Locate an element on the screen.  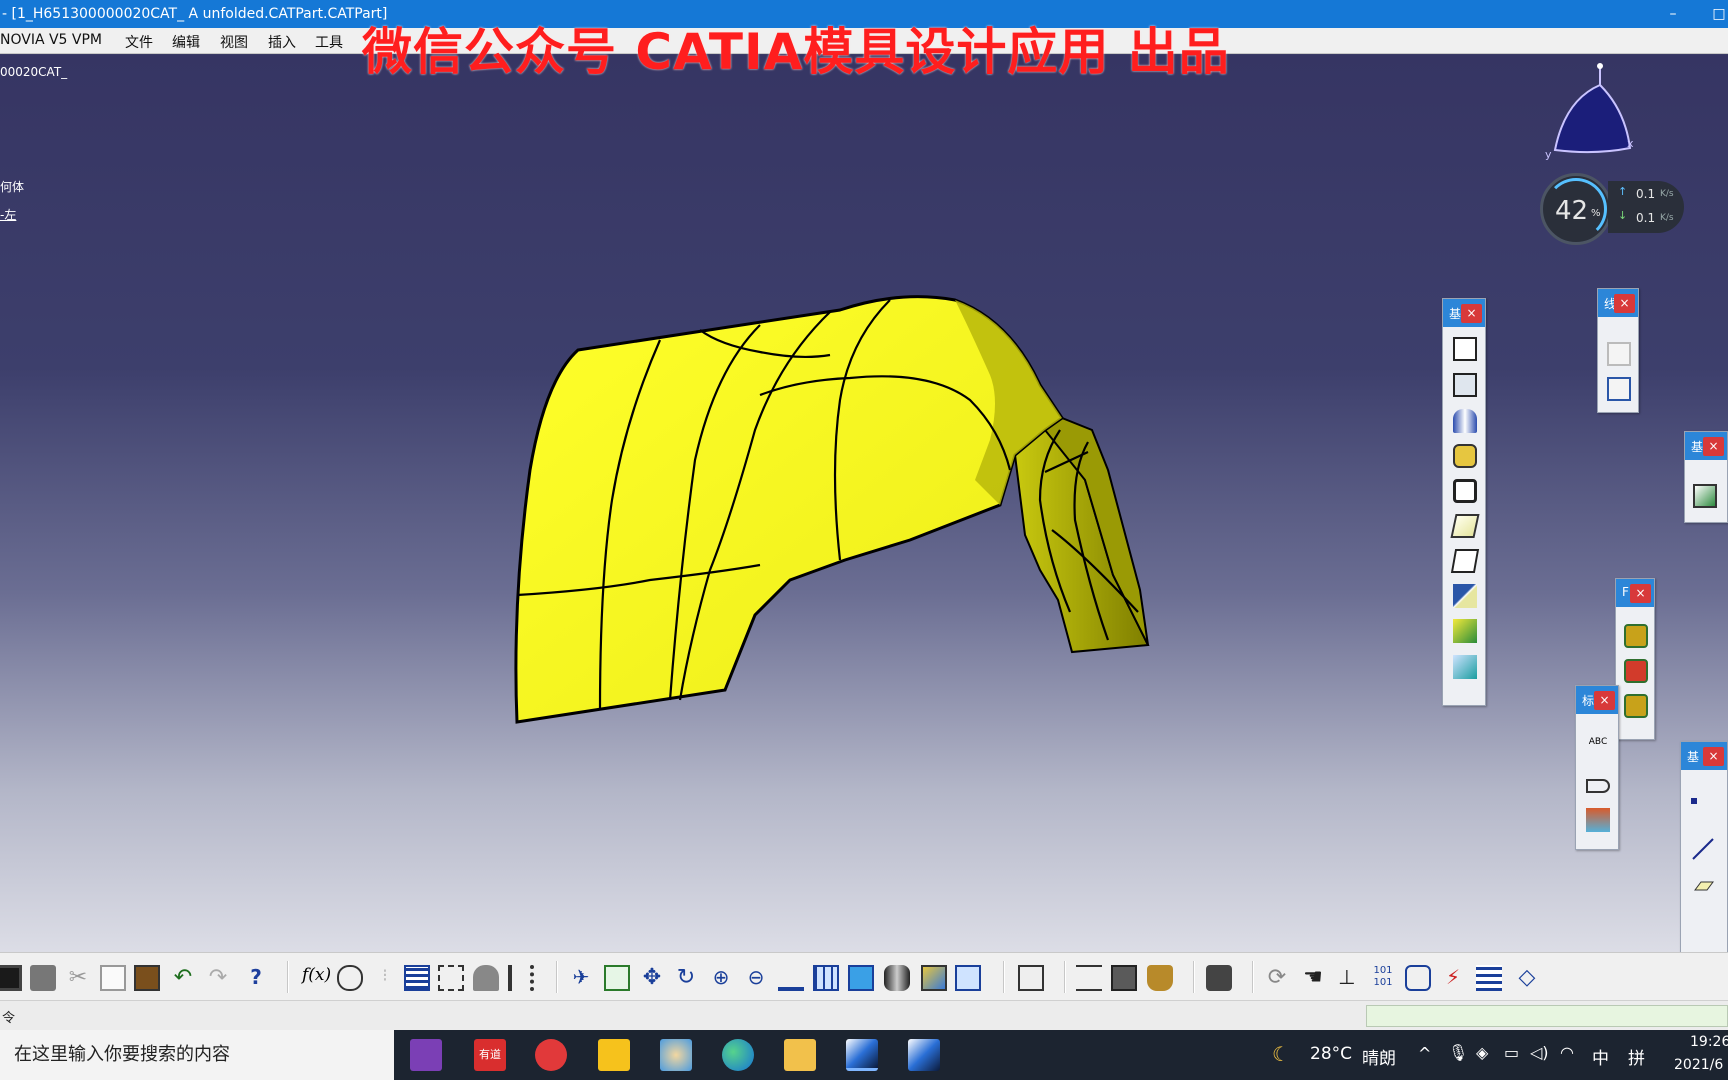
menu-tools: 工具 is located at coordinates (329, 42).